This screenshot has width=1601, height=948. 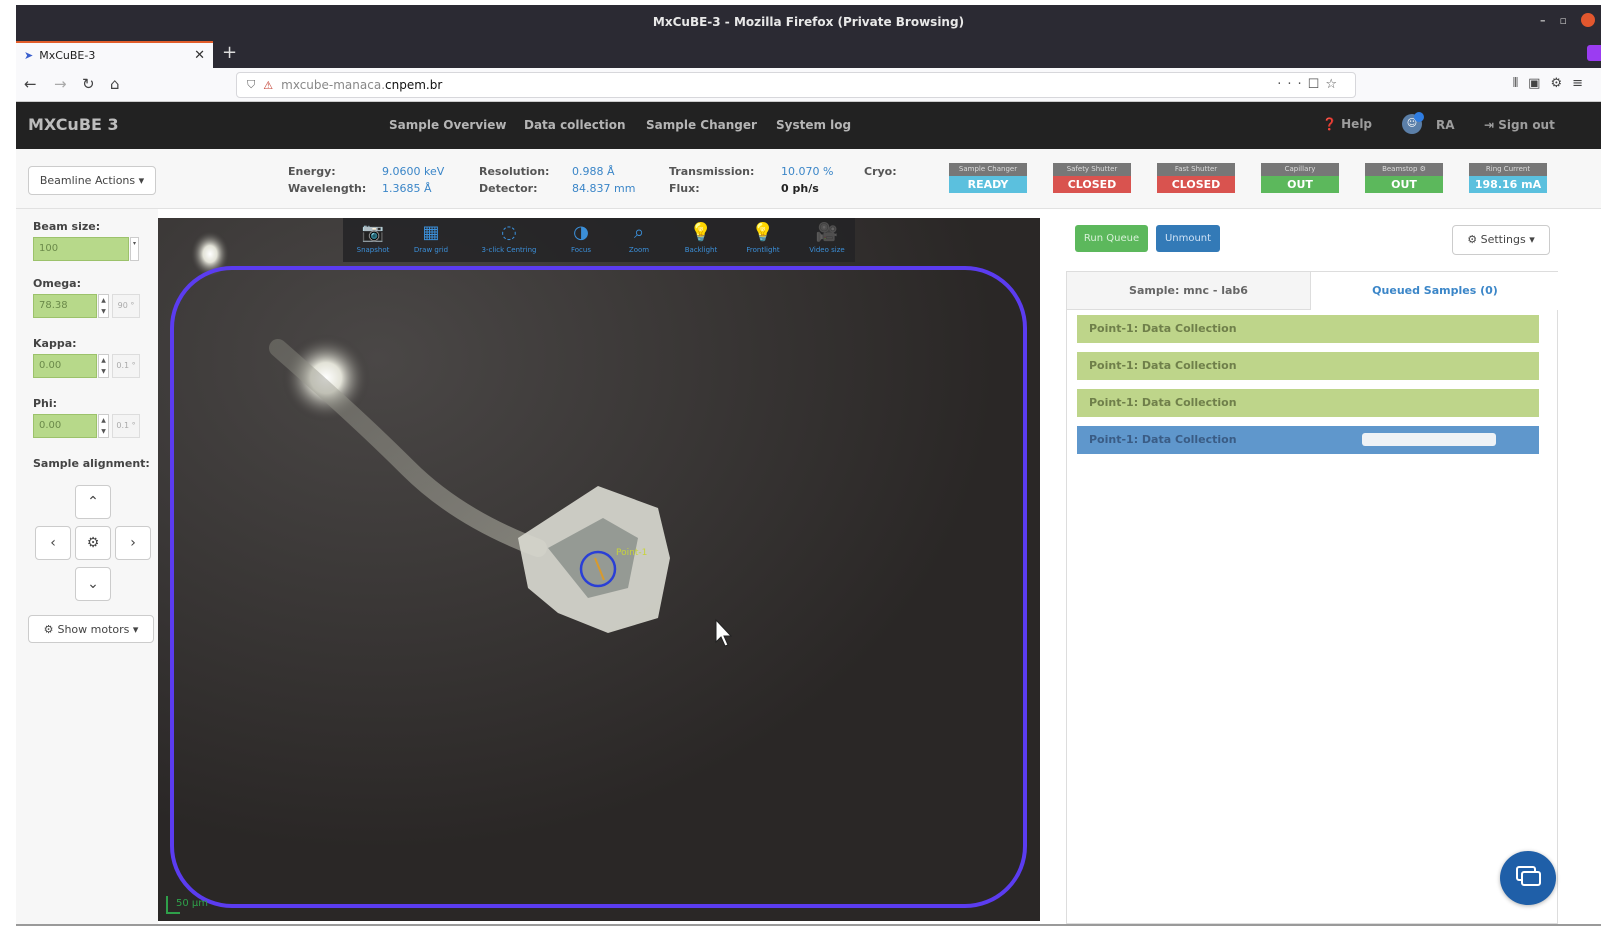 What do you see at coordinates (373, 250) in the screenshot?
I see `tool-label: Snapshot` at bounding box center [373, 250].